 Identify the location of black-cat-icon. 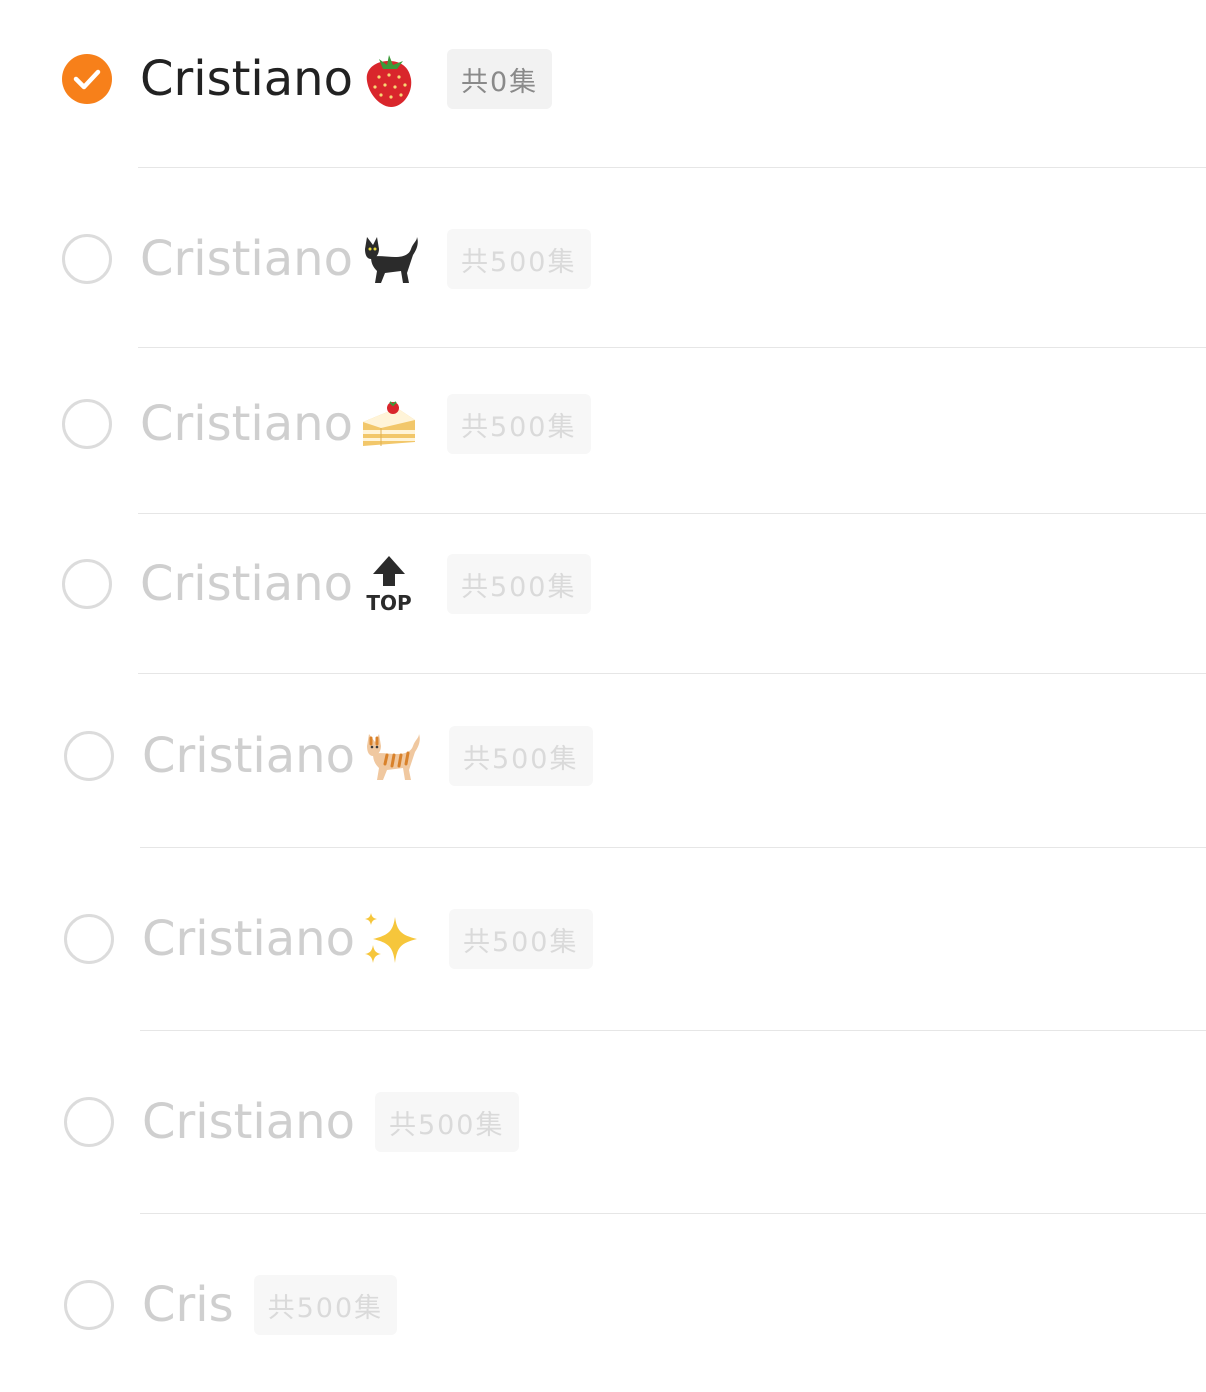
(389, 259).